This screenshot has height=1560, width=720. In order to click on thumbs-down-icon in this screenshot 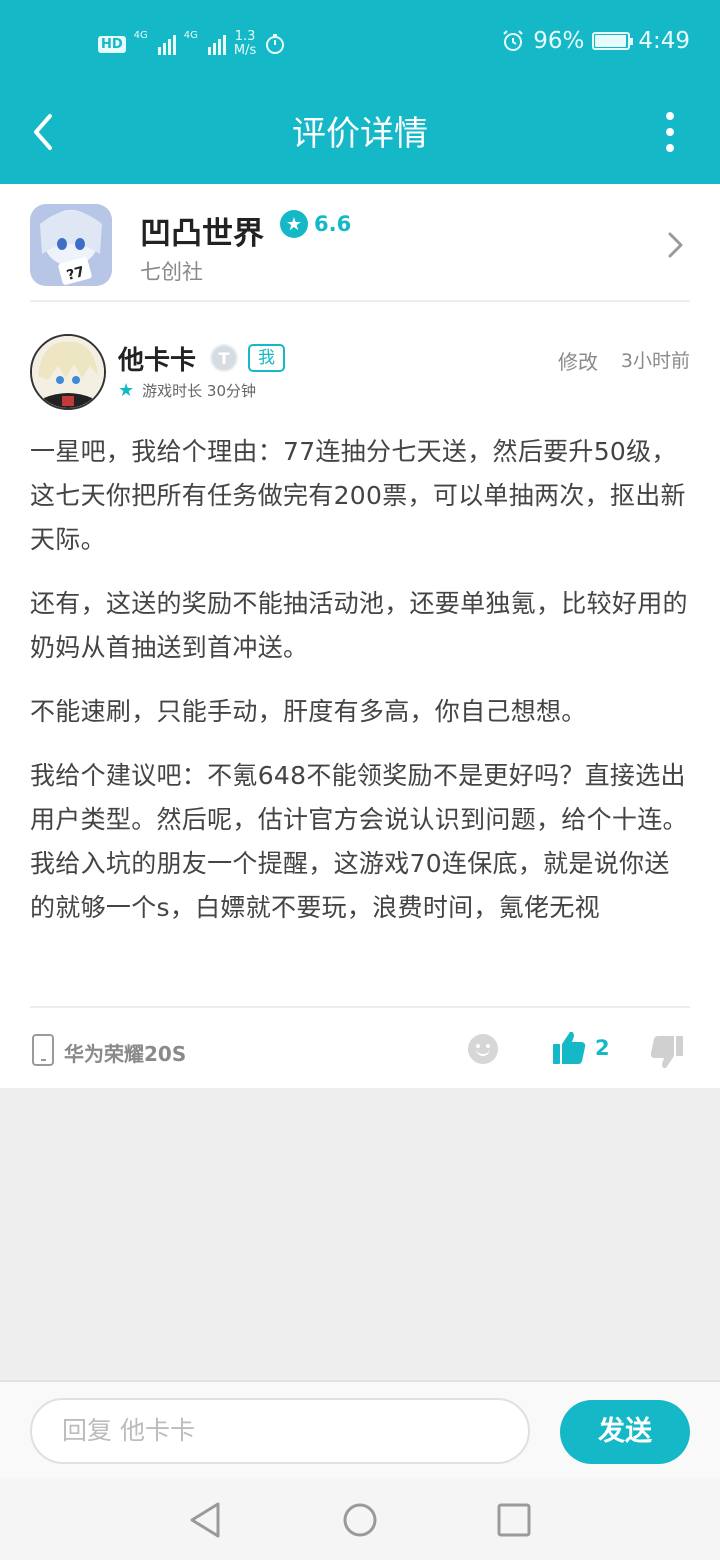, I will do `click(667, 1052)`.